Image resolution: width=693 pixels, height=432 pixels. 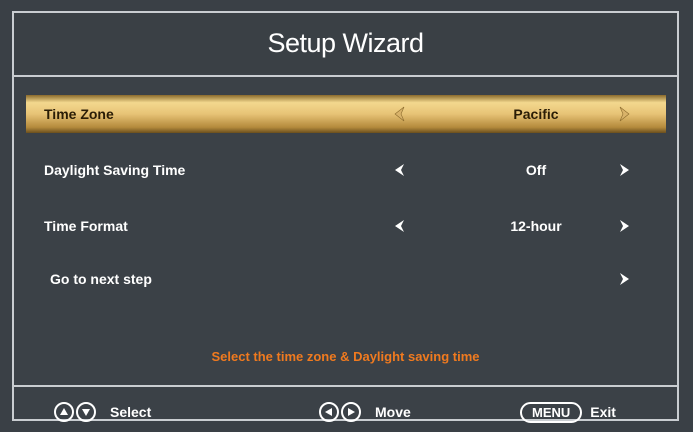 I want to click on top-divider, so click(x=345, y=76).